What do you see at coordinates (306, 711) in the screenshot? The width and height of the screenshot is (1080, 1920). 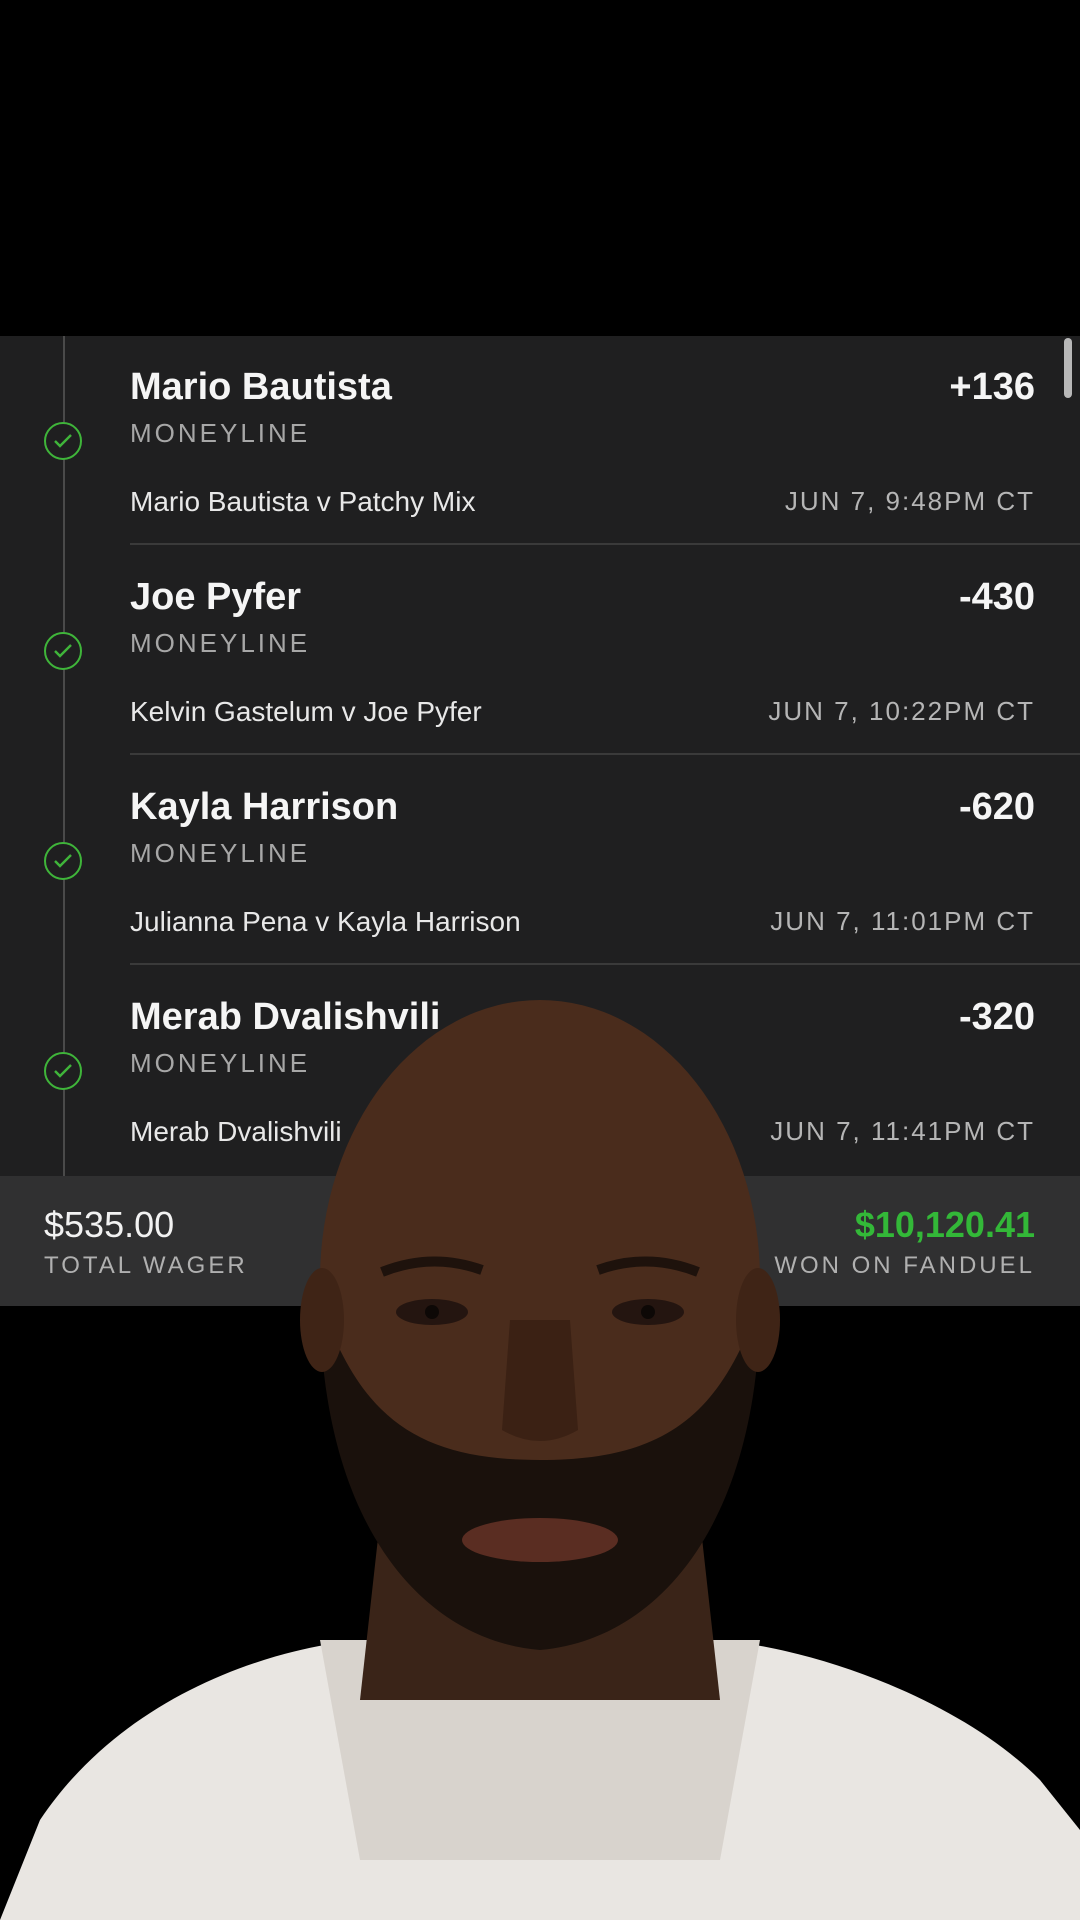 I see `leg-matchup: Kelvin Gastelum v Joe Pyfer` at bounding box center [306, 711].